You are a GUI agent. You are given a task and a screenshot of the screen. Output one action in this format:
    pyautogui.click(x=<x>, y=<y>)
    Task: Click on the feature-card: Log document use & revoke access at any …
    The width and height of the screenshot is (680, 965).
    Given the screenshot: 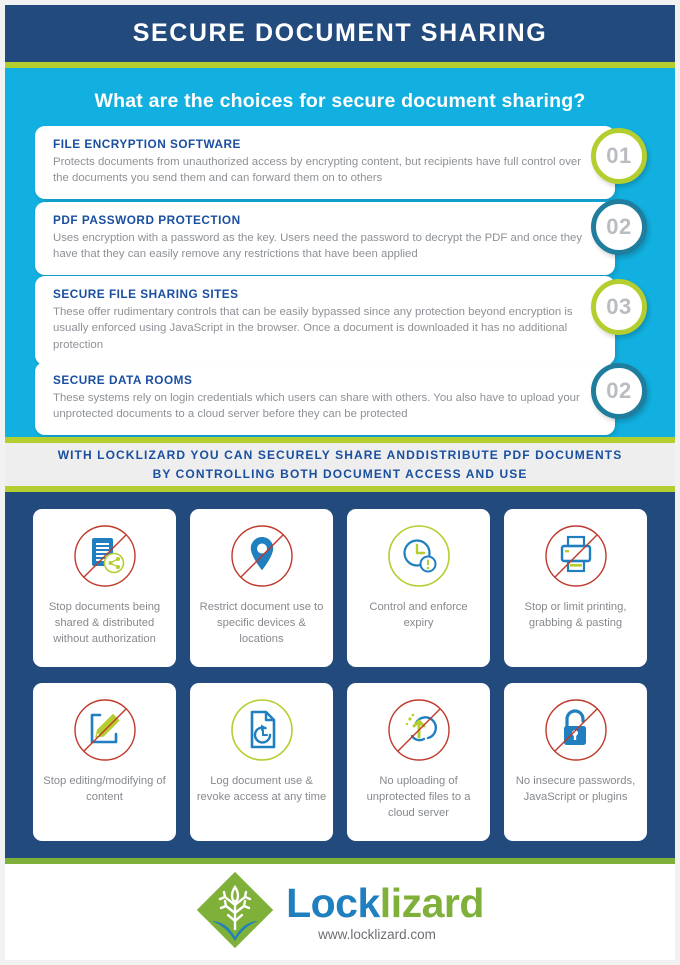 What is the action you would take?
    pyautogui.click(x=261, y=762)
    